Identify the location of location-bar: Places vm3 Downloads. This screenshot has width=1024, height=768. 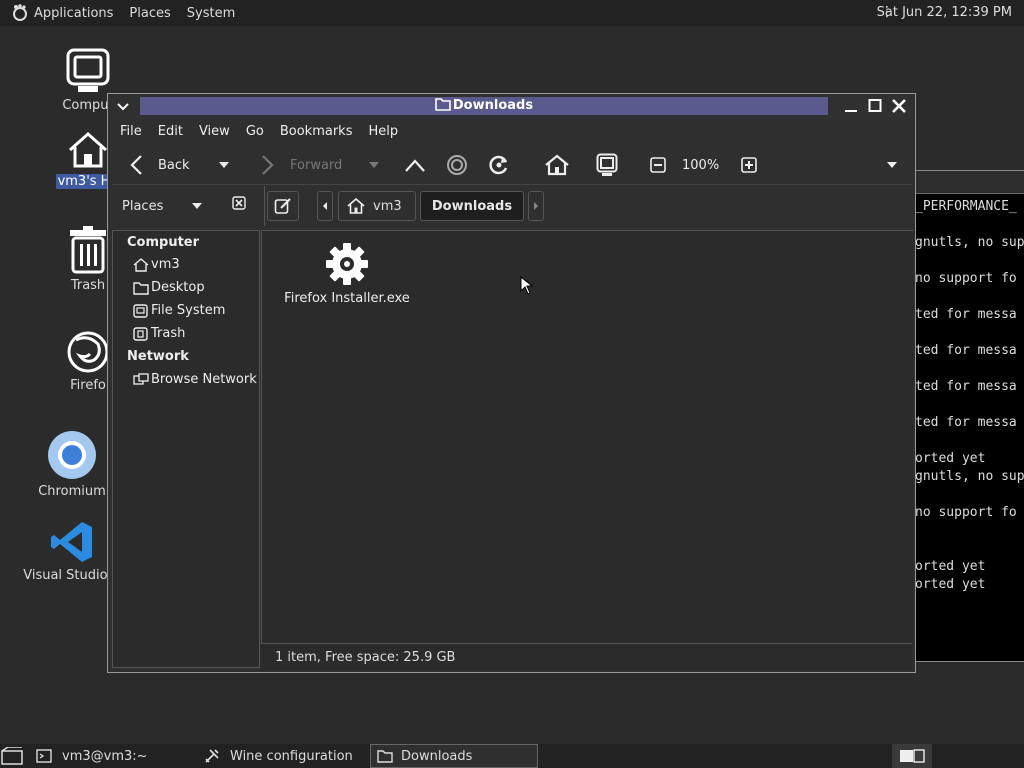
(512, 206).